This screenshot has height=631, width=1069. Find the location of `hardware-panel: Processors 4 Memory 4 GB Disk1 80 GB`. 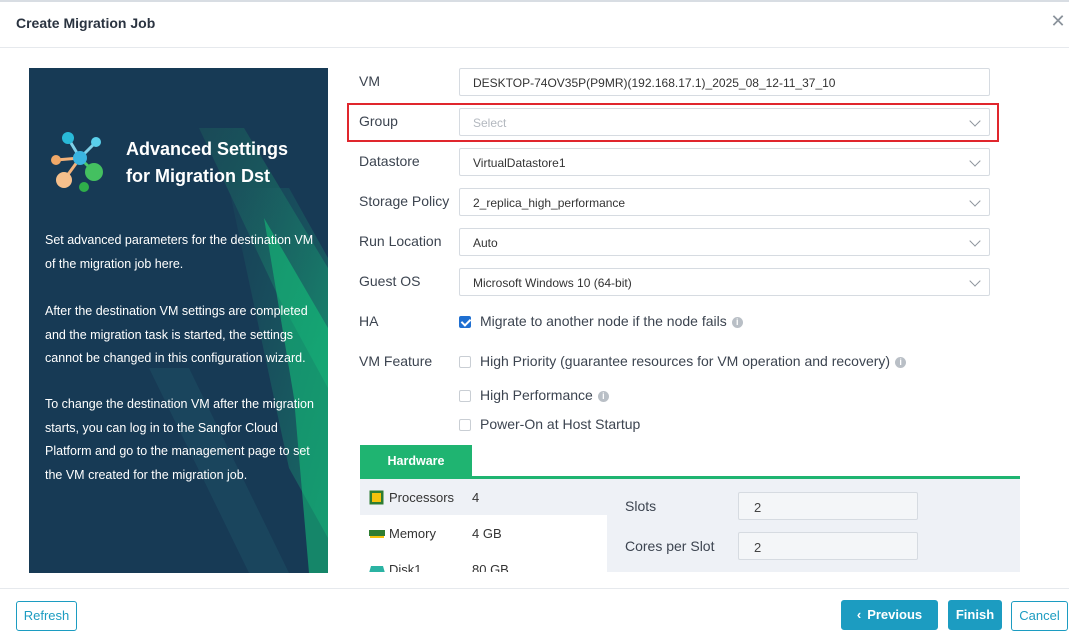

hardware-panel: Processors 4 Memory 4 GB Disk1 80 GB is located at coordinates (690, 525).